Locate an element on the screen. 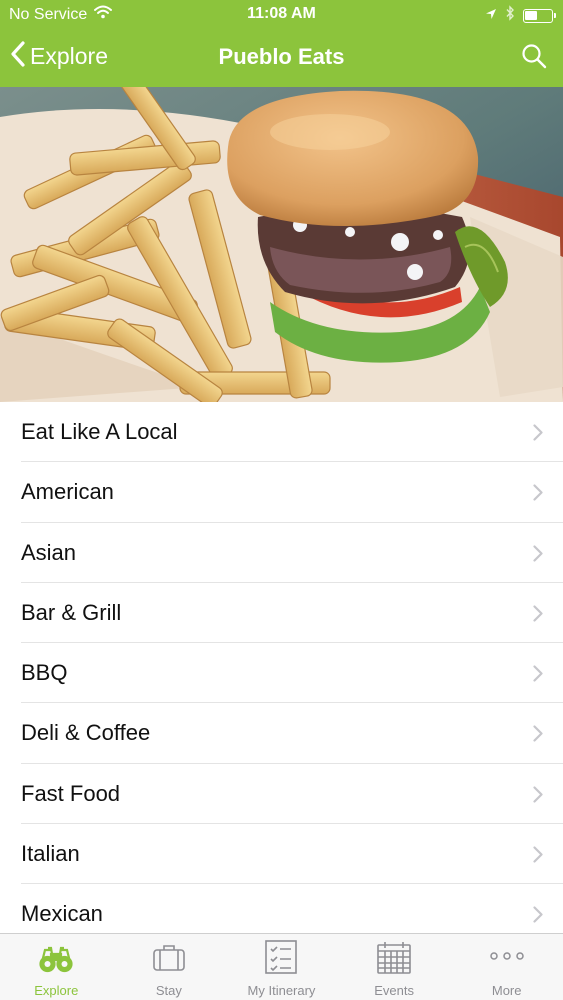 The height and width of the screenshot is (1000, 563). battery-icon is located at coordinates (539, 15).